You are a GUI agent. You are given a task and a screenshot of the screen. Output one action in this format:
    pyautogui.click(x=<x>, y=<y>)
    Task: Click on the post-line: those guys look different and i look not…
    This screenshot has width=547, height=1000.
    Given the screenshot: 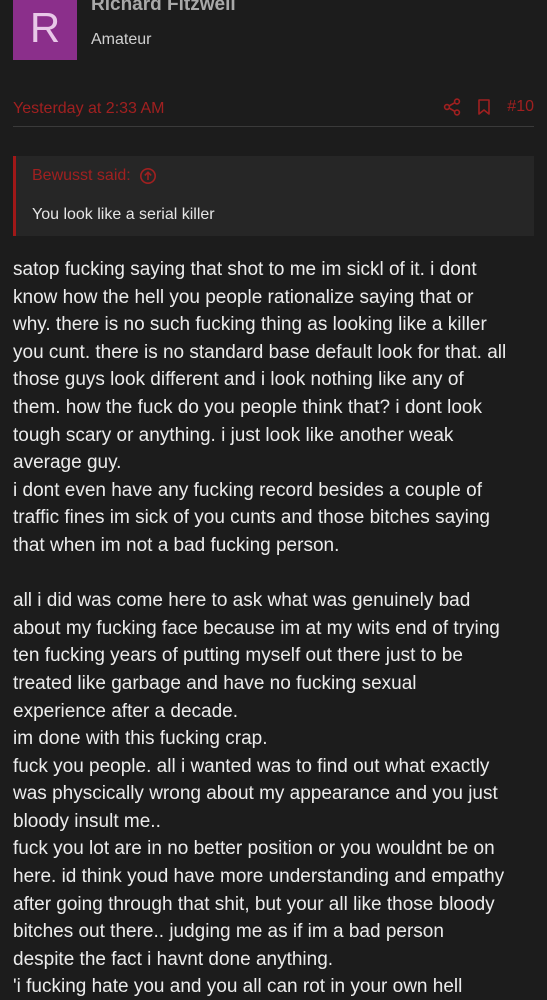 What is the action you would take?
    pyautogui.click(x=238, y=380)
    